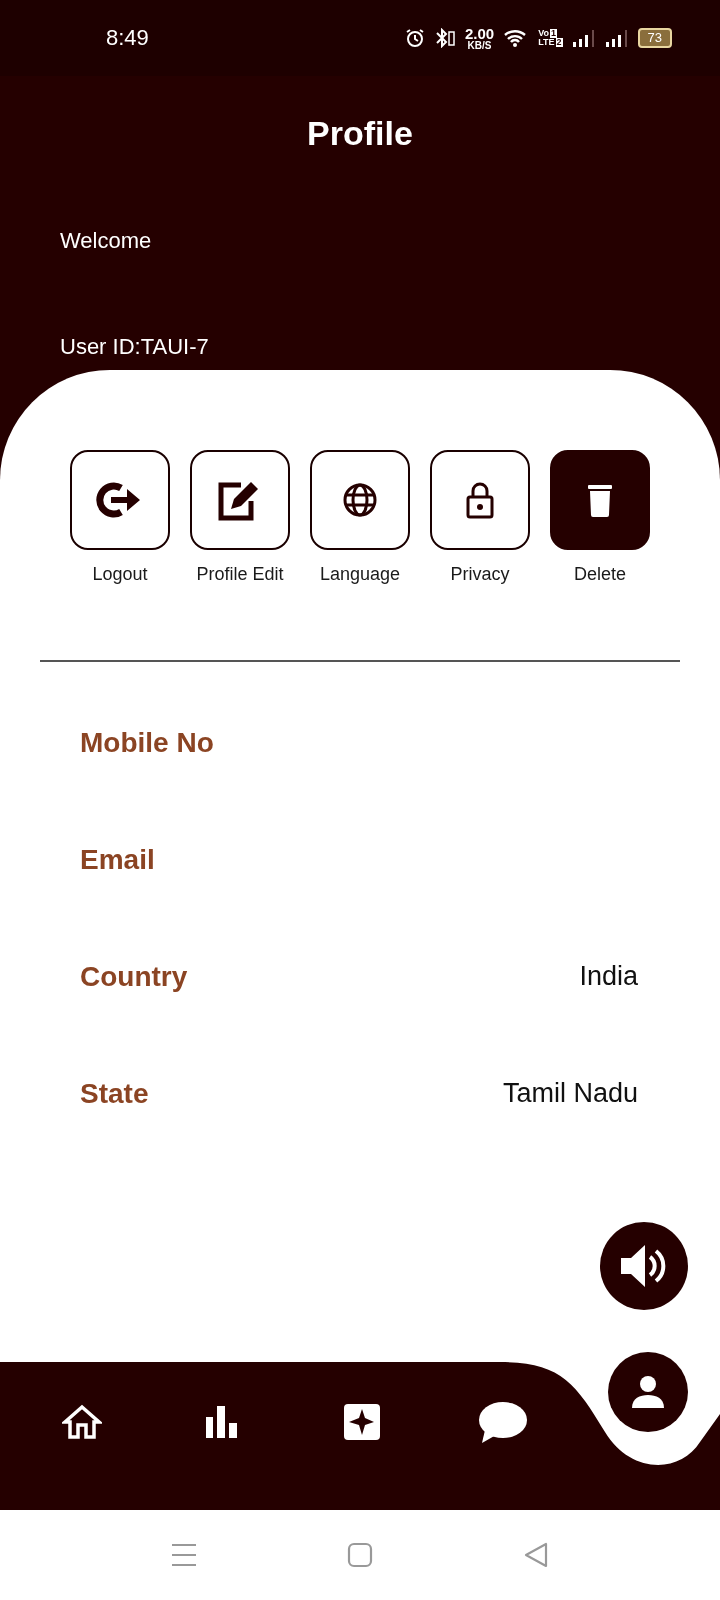 This screenshot has width=720, height=1600. I want to click on alarm-icon, so click(414, 38).